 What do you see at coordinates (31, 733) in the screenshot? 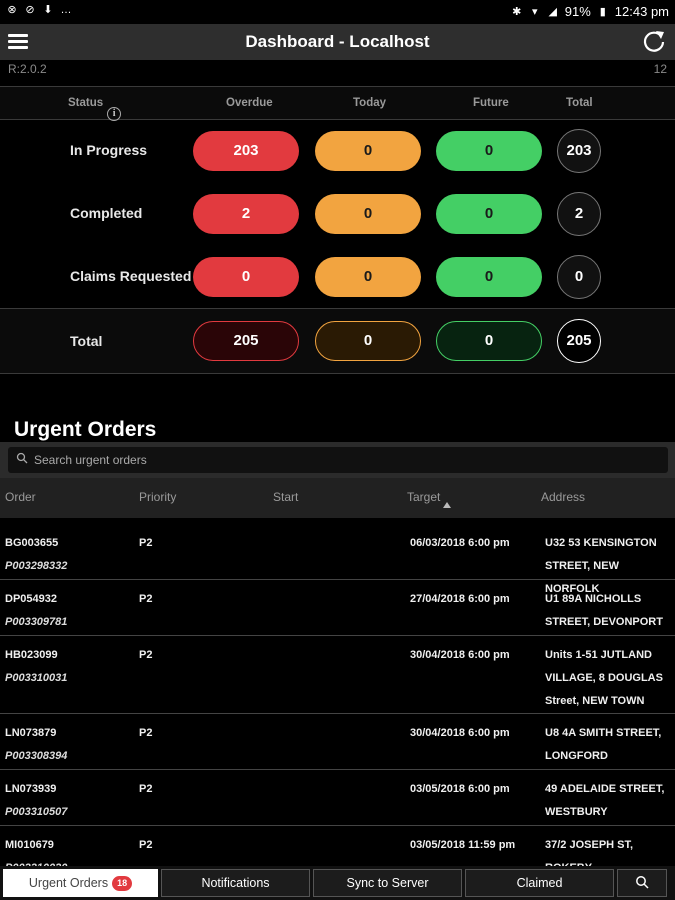
I see `order-number: LN073879` at bounding box center [31, 733].